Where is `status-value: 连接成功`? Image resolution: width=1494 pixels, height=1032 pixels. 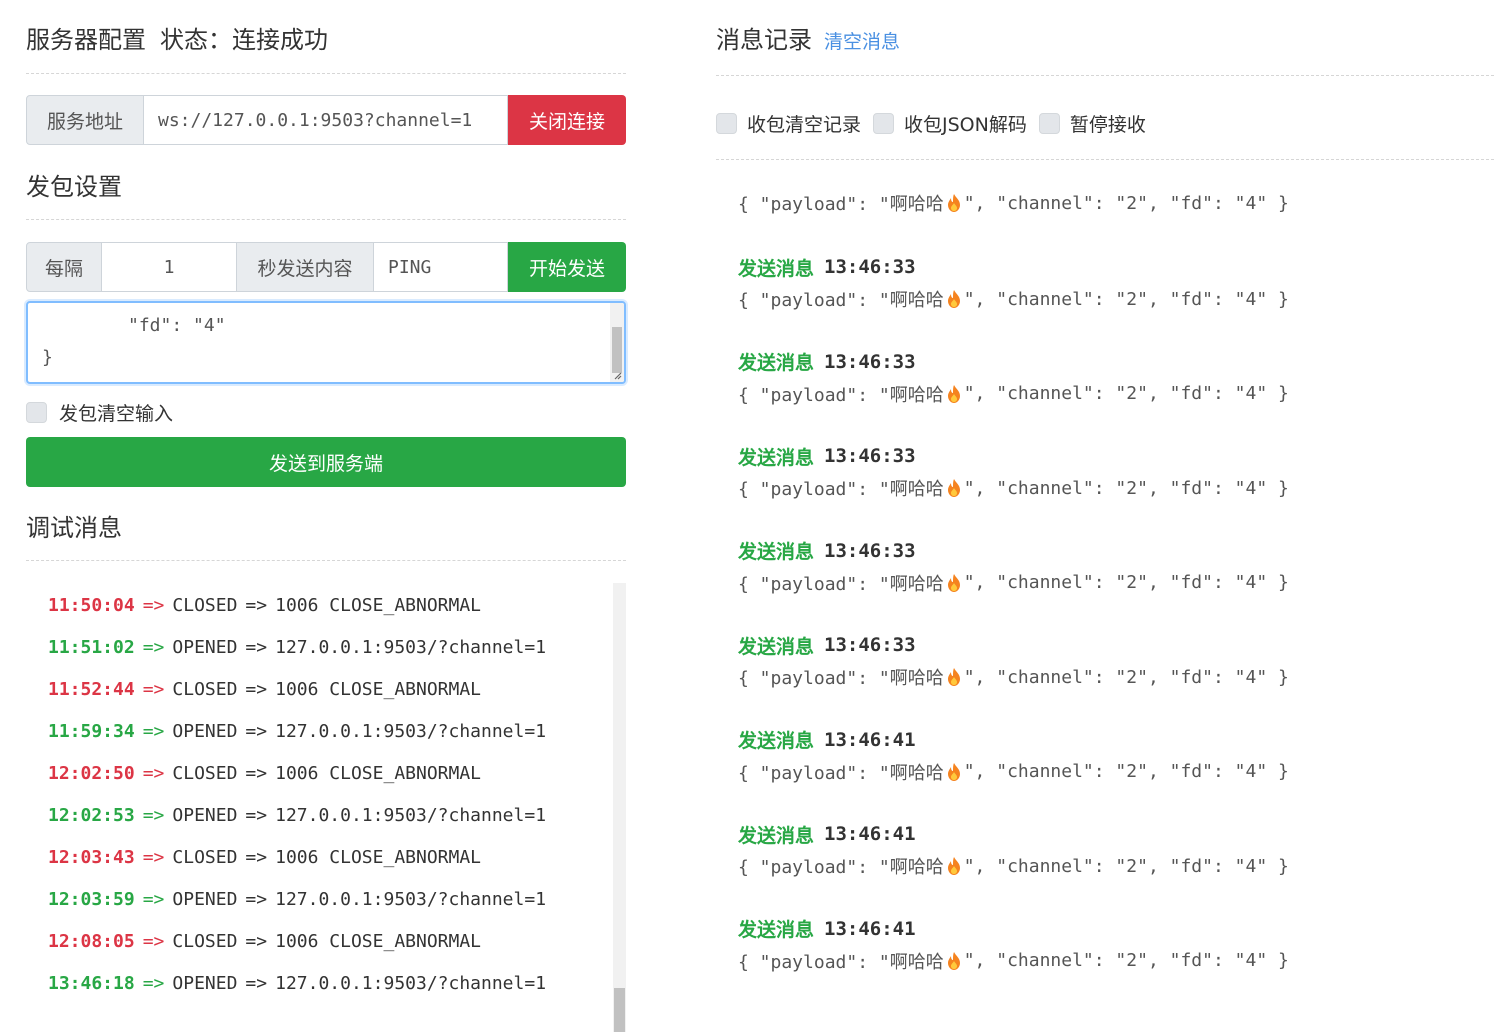
status-value: 连接成功 is located at coordinates (280, 40).